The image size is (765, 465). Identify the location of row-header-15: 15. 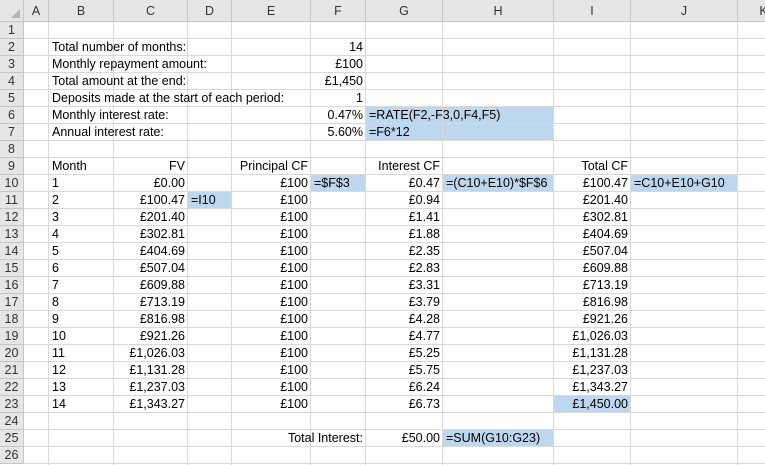
(12, 268).